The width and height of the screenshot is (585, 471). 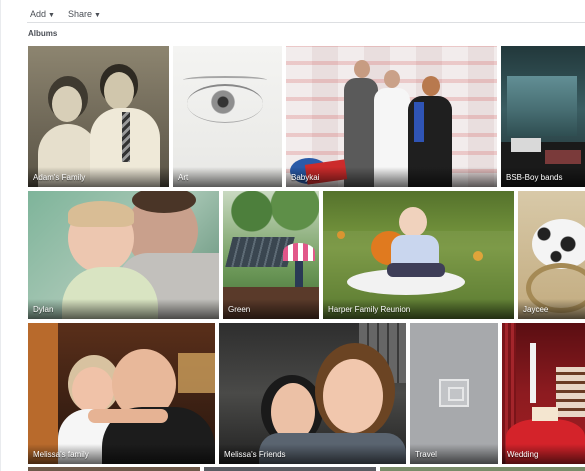 I want to click on album-harper-family-reunion: Harper Family Reunion, so click(x=418, y=255).